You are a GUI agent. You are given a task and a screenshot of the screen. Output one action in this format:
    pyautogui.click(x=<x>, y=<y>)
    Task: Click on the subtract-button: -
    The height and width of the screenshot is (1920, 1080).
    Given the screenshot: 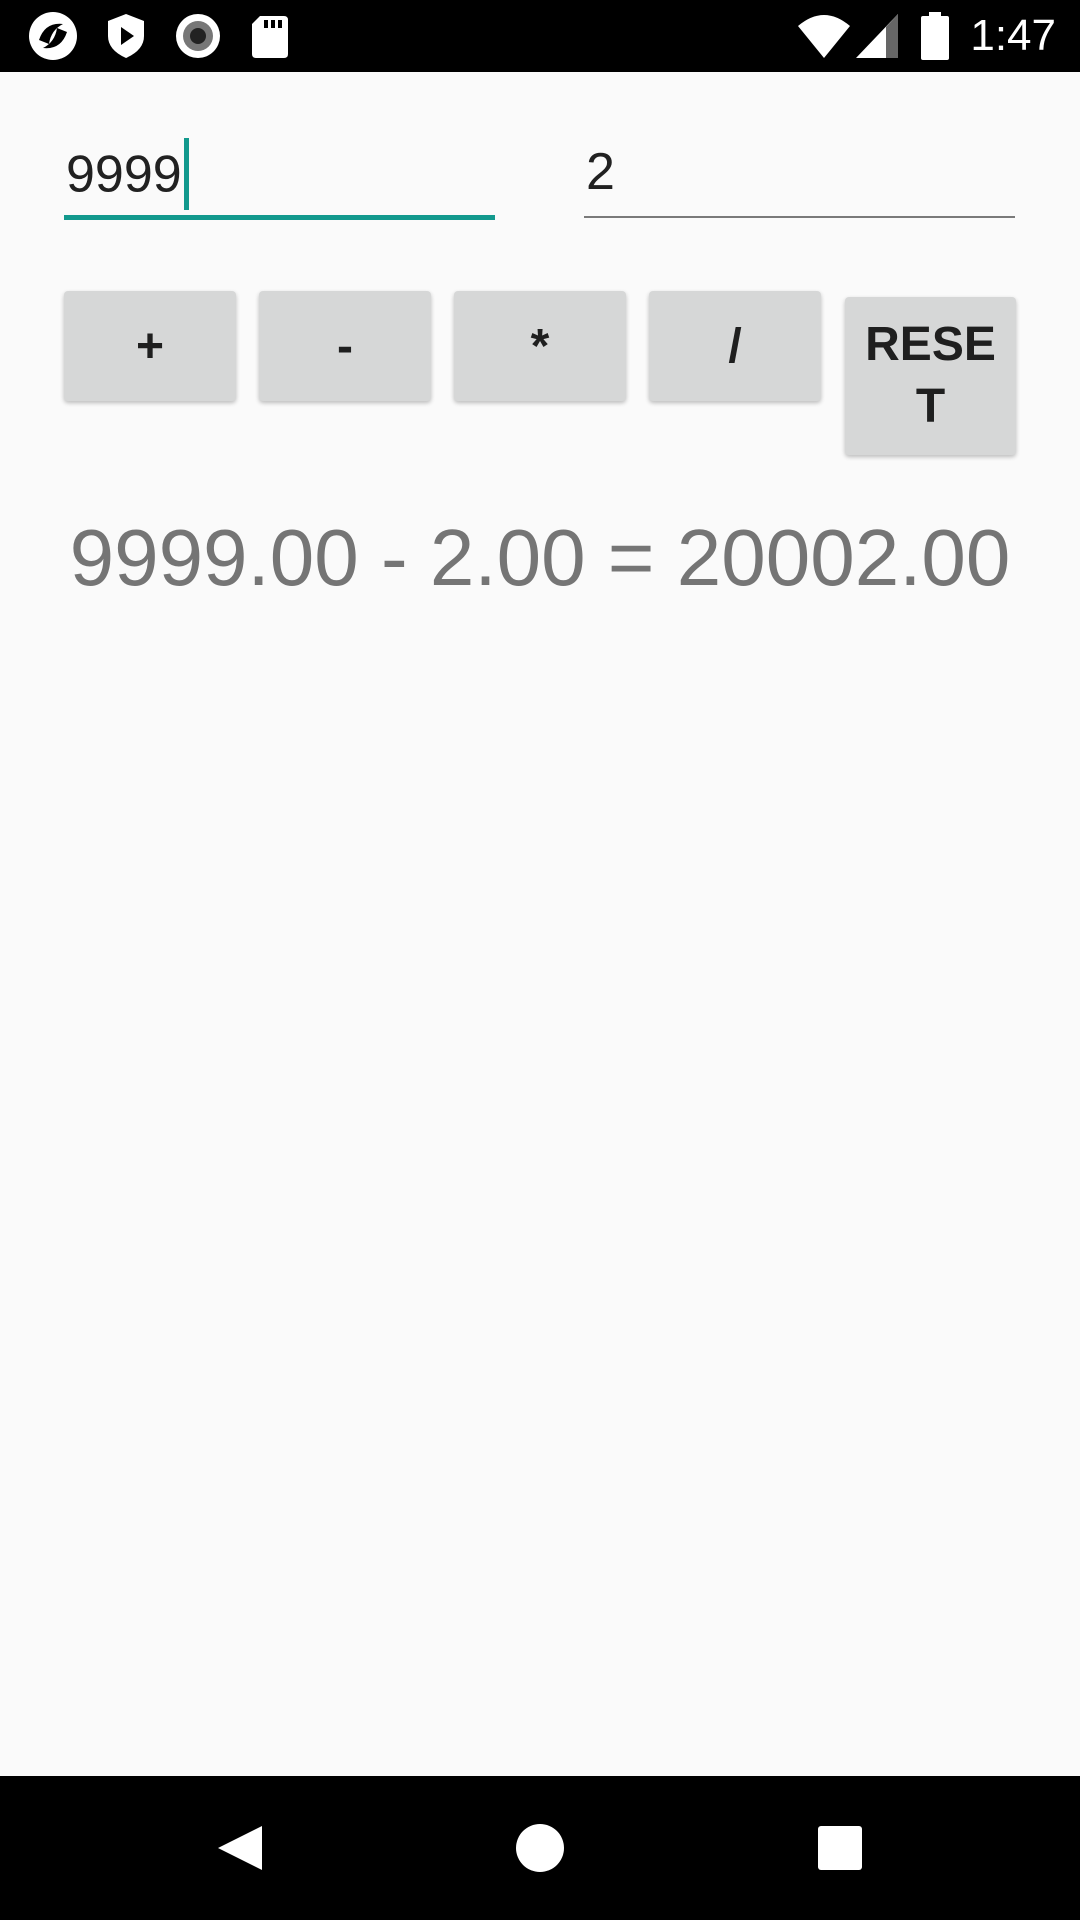 What is the action you would take?
    pyautogui.click(x=345, y=346)
    